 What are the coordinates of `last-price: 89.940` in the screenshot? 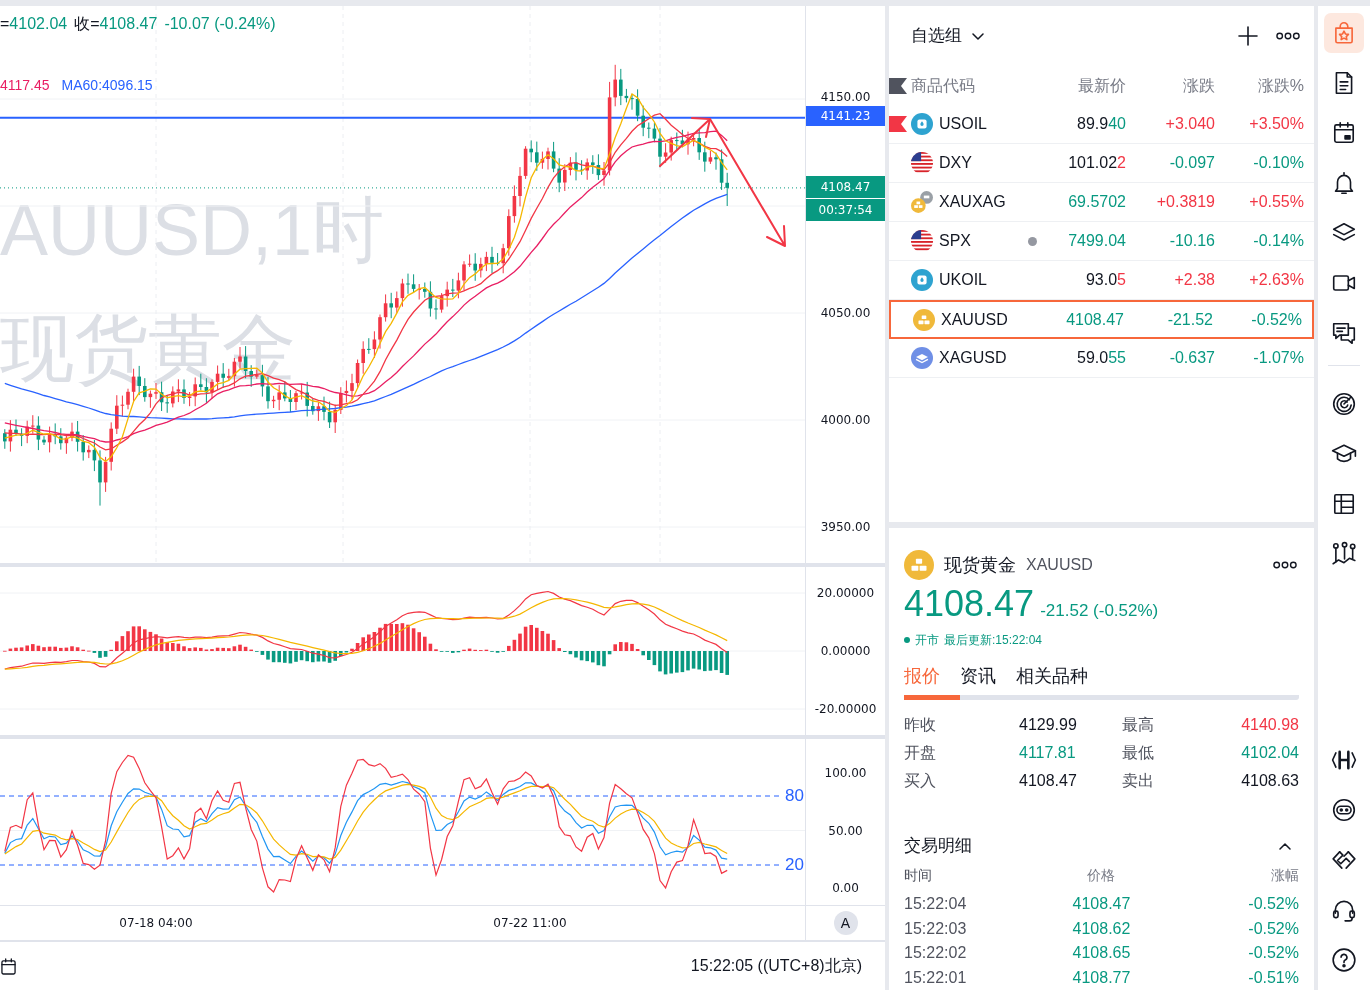 It's located at (1101, 124).